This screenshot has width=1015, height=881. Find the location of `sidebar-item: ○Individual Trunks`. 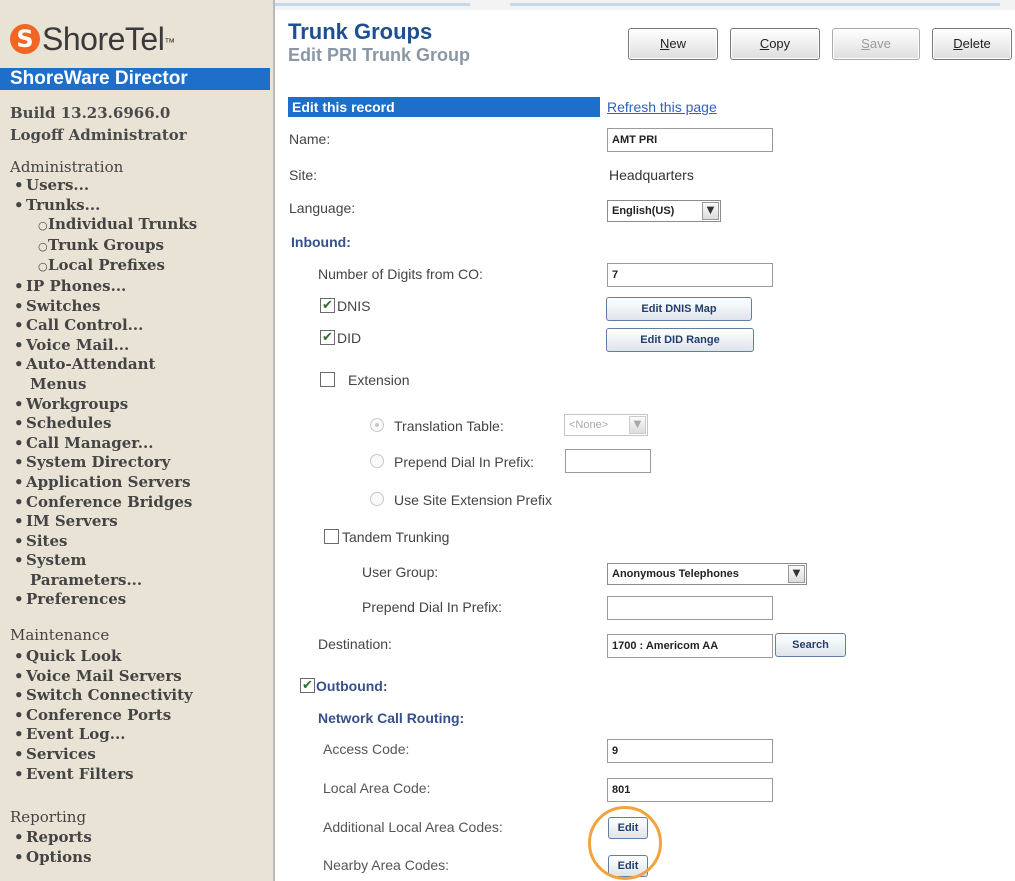

sidebar-item: ○Individual Trunks is located at coordinates (103, 225).